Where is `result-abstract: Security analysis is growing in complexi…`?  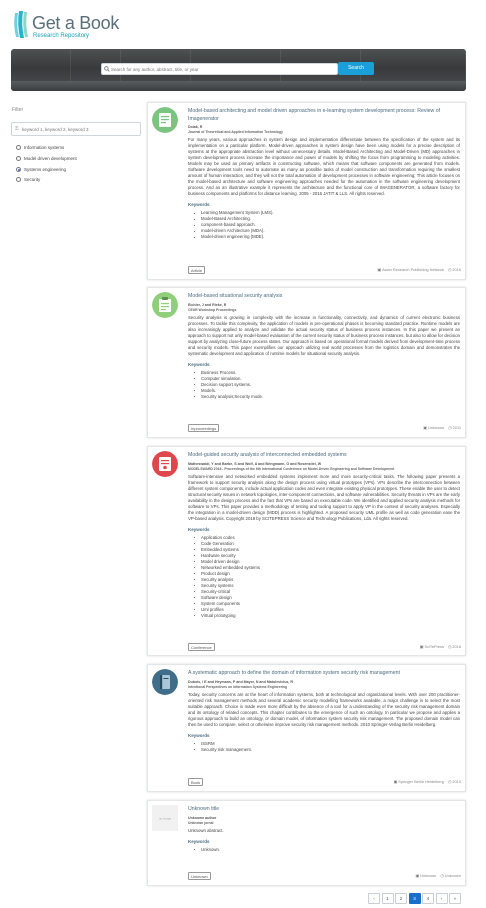 result-abstract: Security analysis is growing in complexi… is located at coordinates (324, 335).